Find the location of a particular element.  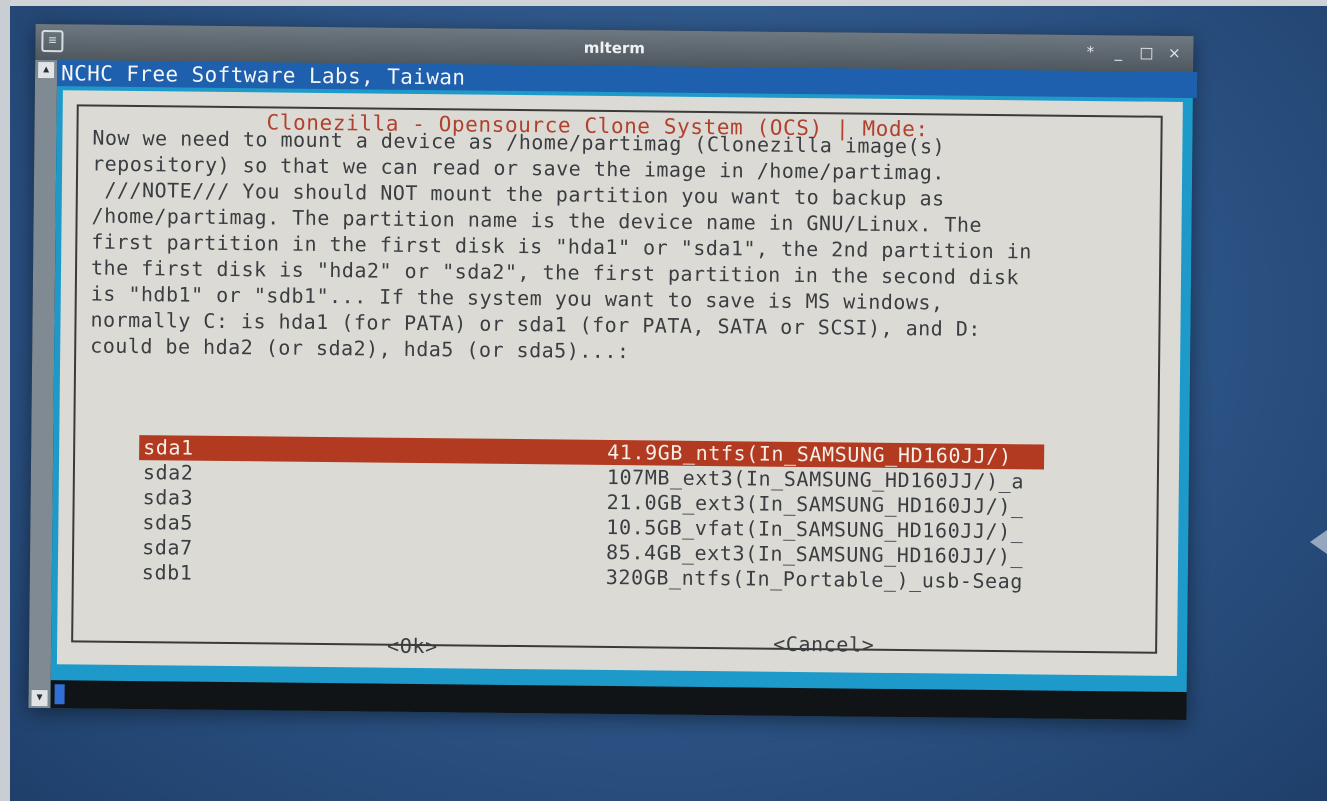

desktop-pointer-icon is located at coordinates (1318, 542).